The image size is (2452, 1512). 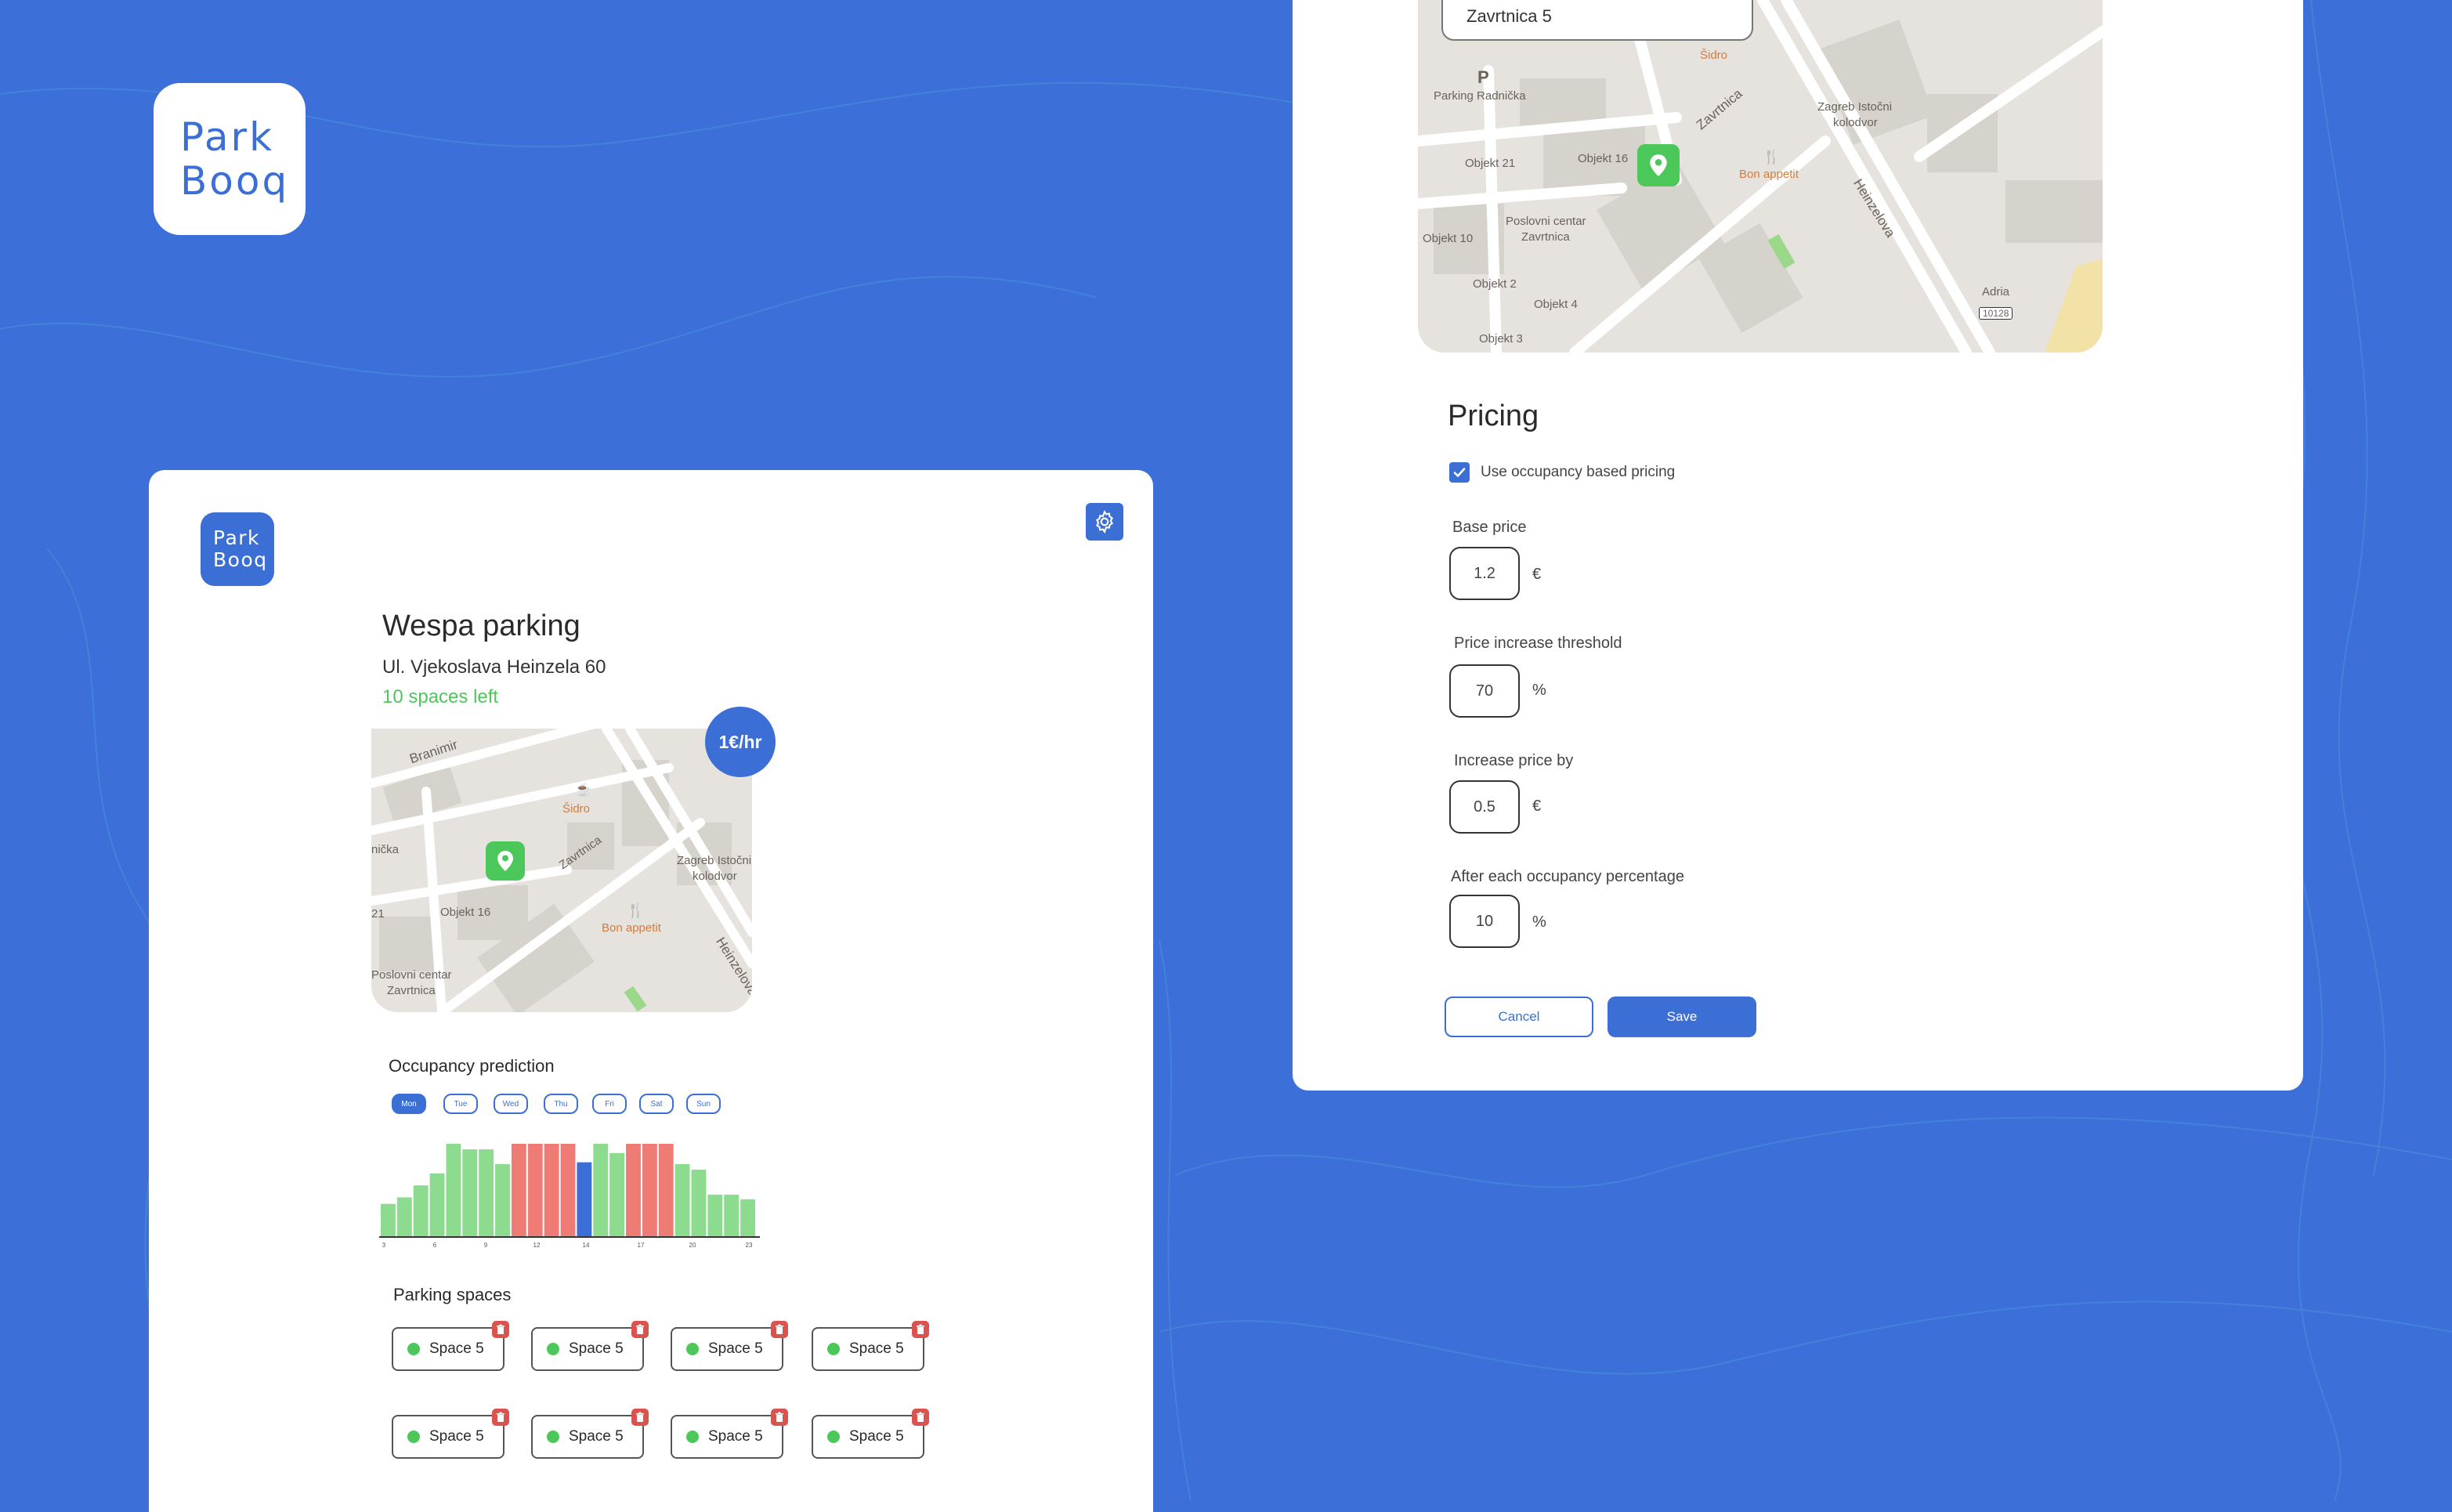 What do you see at coordinates (435, 1246) in the screenshot?
I see `x-tick-label: 6` at bounding box center [435, 1246].